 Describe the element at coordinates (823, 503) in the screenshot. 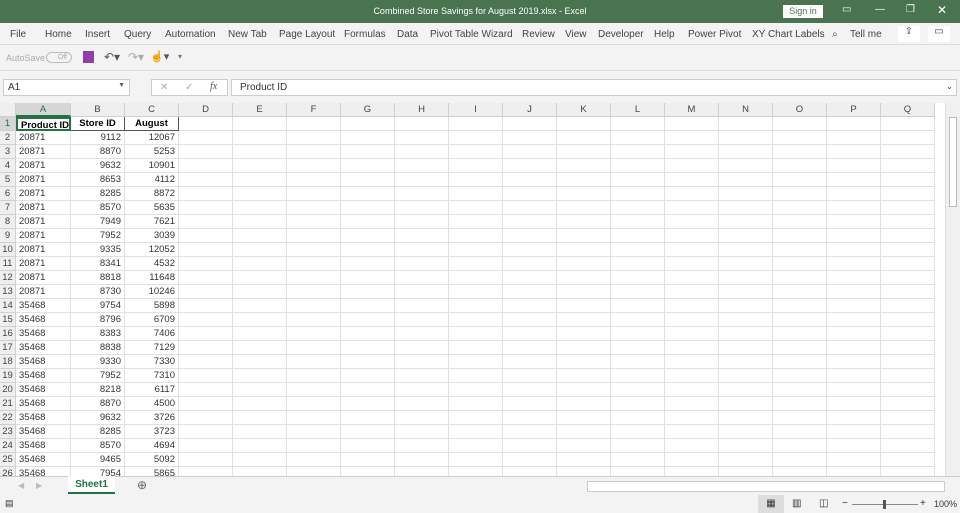

I see `page-break-view-icon: ◫` at that location.